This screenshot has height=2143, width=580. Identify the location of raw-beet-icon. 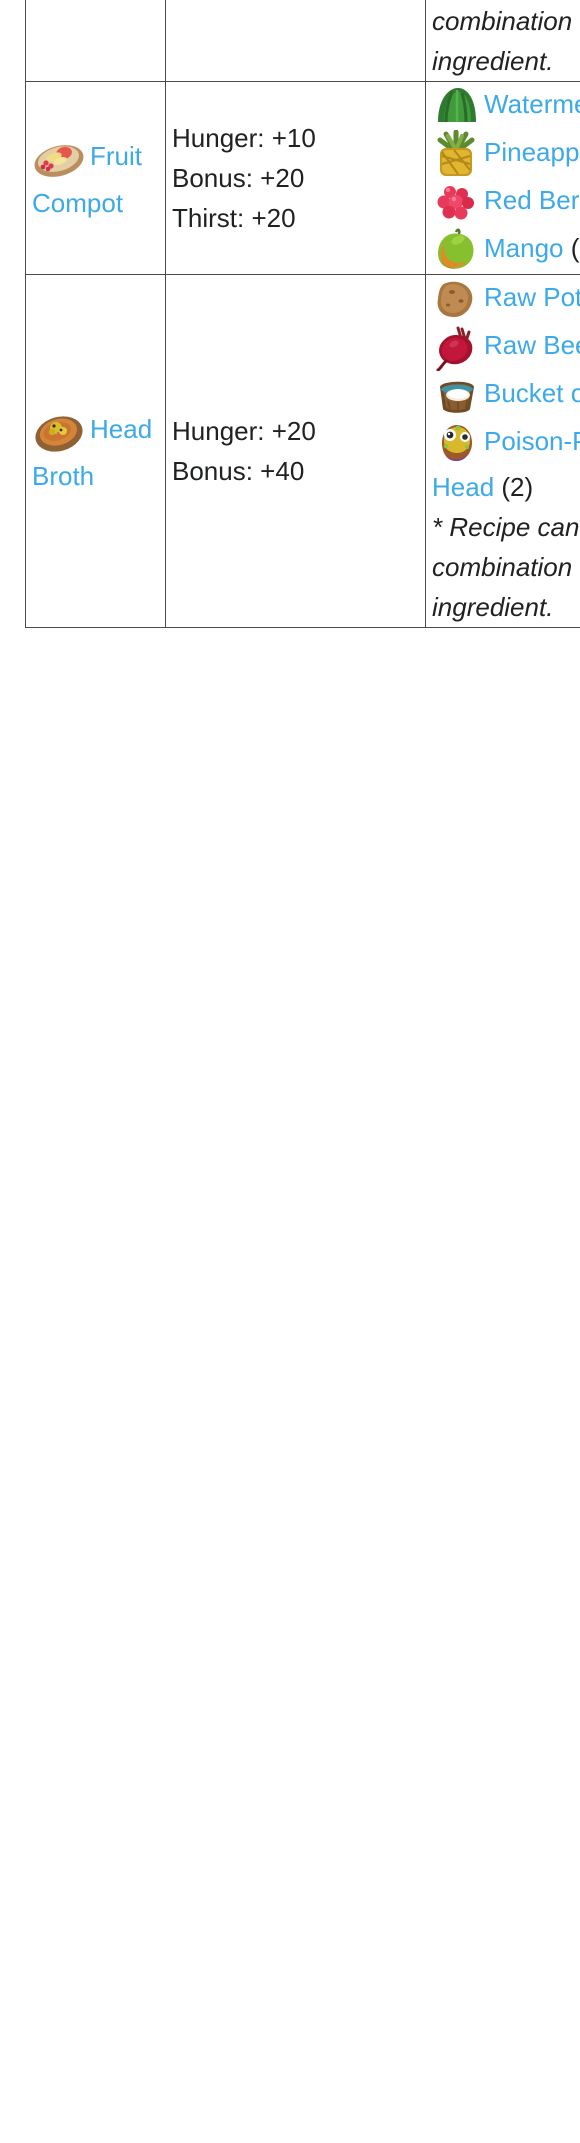
(456, 347).